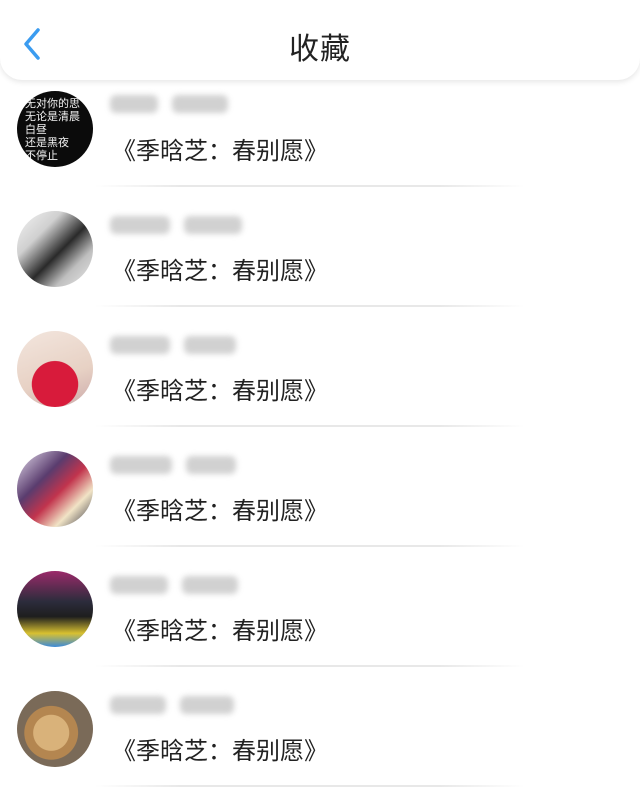 The height and width of the screenshot is (800, 640). I want to click on page-title: 收藏, so click(320, 49).